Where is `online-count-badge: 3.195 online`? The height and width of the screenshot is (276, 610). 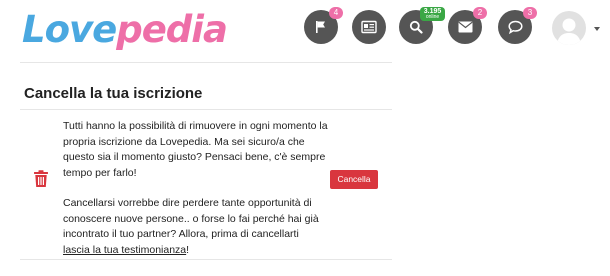 online-count-badge: 3.195 online is located at coordinates (432, 14).